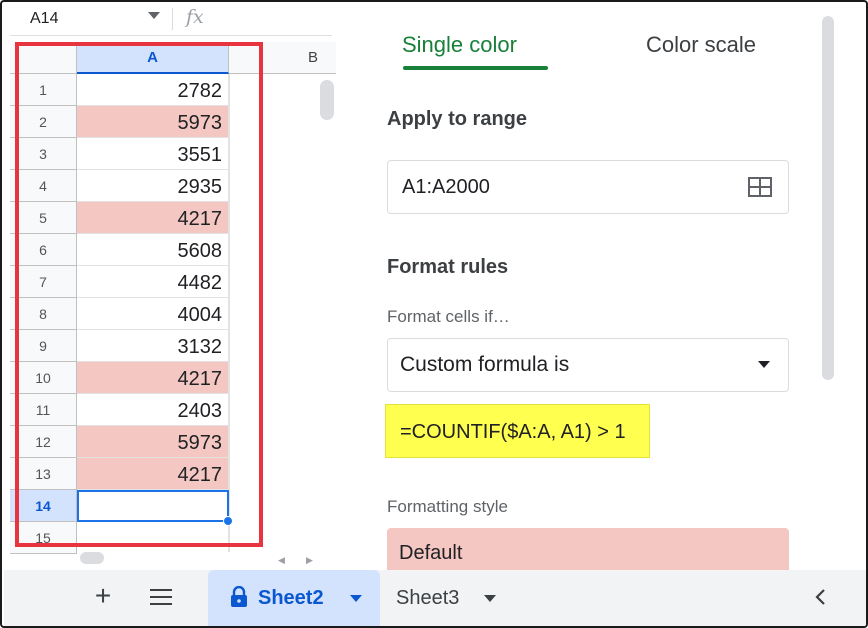 This screenshot has height=628, width=868. Describe the element at coordinates (457, 119) in the screenshot. I see `apply-range-label: Apply to range` at that location.